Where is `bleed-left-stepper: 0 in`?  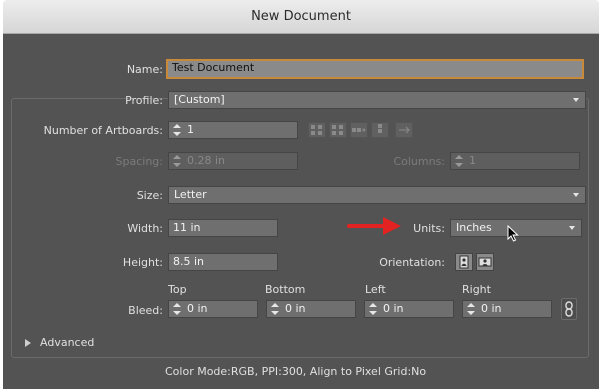
bleed-left-stepper: 0 in is located at coordinates (409, 309).